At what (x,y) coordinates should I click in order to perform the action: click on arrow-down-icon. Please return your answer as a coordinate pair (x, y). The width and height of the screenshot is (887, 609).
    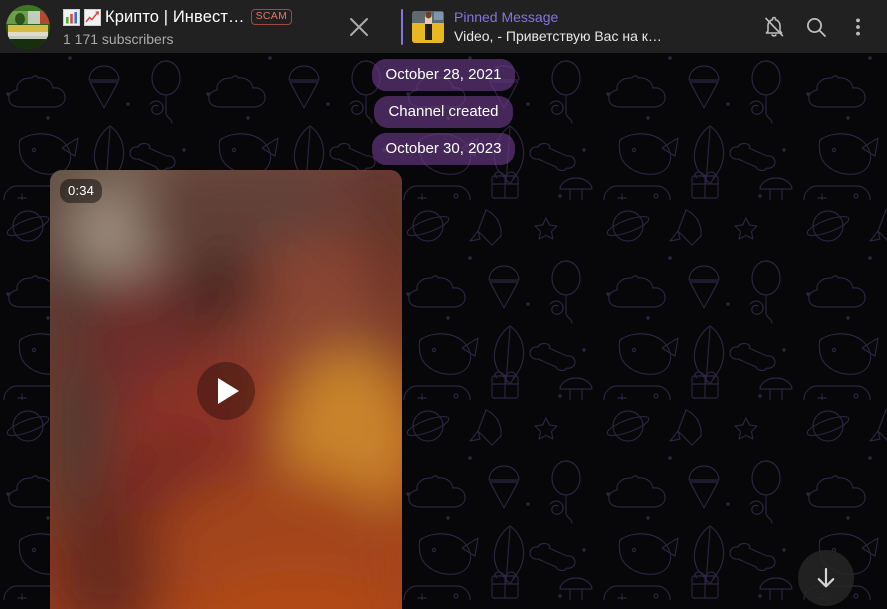
    Looking at the image, I should click on (826, 577).